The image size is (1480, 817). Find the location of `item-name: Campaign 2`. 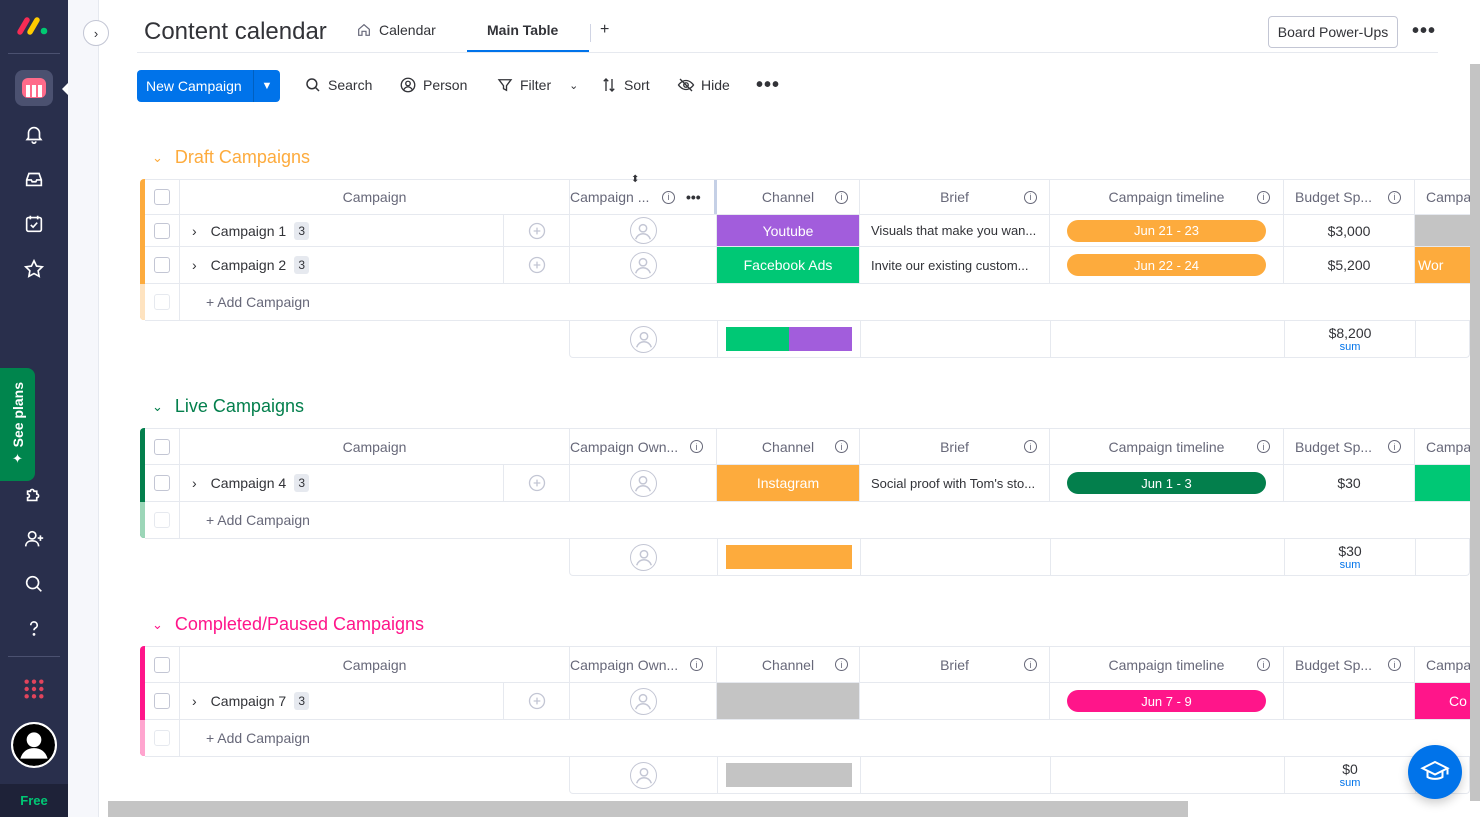

item-name: Campaign 2 is located at coordinates (249, 265).